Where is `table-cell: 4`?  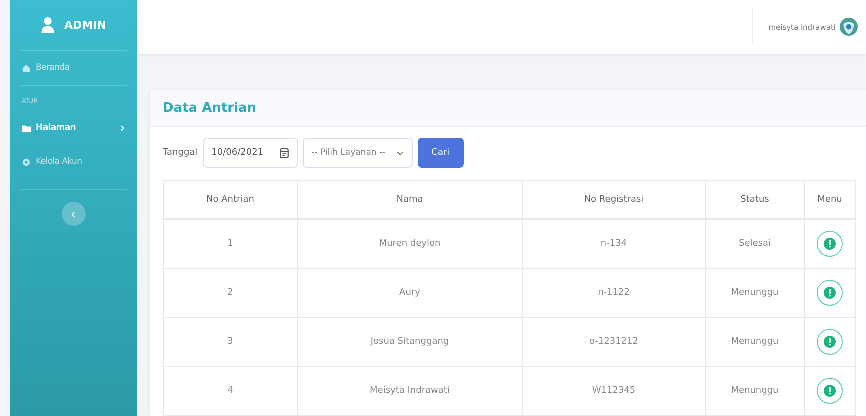
table-cell: 4 is located at coordinates (231, 391).